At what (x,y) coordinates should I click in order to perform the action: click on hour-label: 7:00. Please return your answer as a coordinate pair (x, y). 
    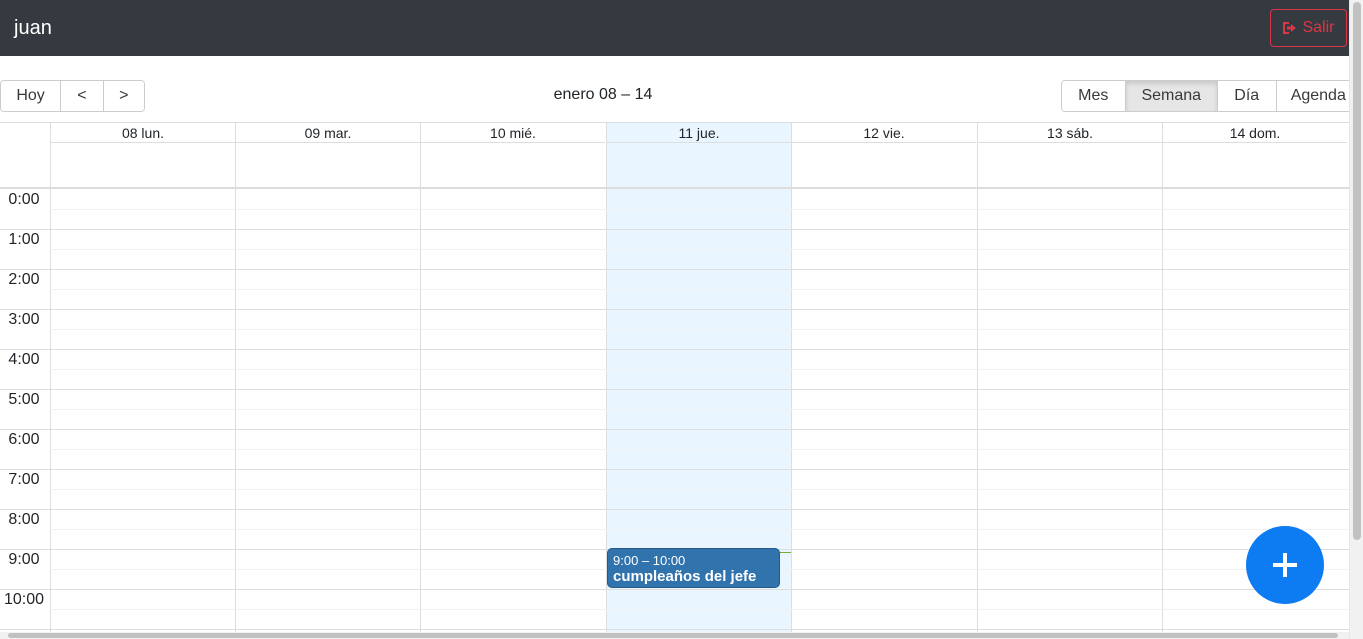
    Looking at the image, I should click on (24, 479).